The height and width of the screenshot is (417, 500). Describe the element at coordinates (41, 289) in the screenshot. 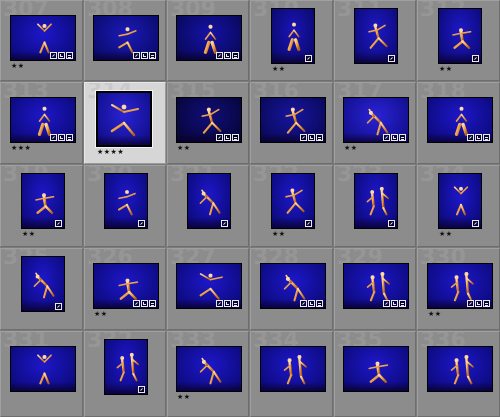

I see `thumbnail-cell: 325` at that location.